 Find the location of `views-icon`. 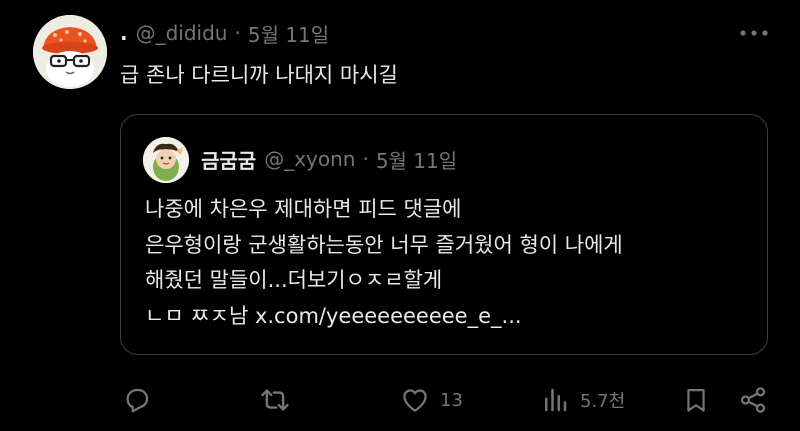

views-icon is located at coordinates (556, 400).